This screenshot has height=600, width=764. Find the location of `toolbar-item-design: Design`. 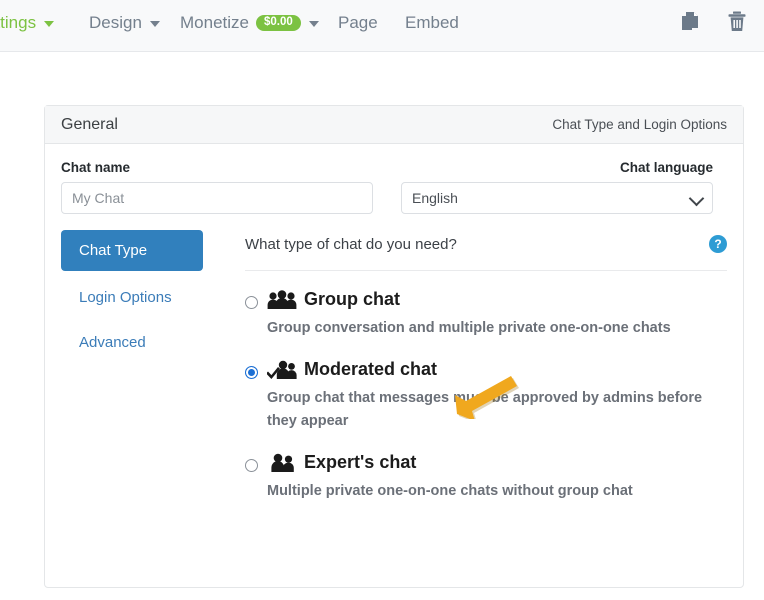

toolbar-item-design: Design is located at coordinates (124, 23).